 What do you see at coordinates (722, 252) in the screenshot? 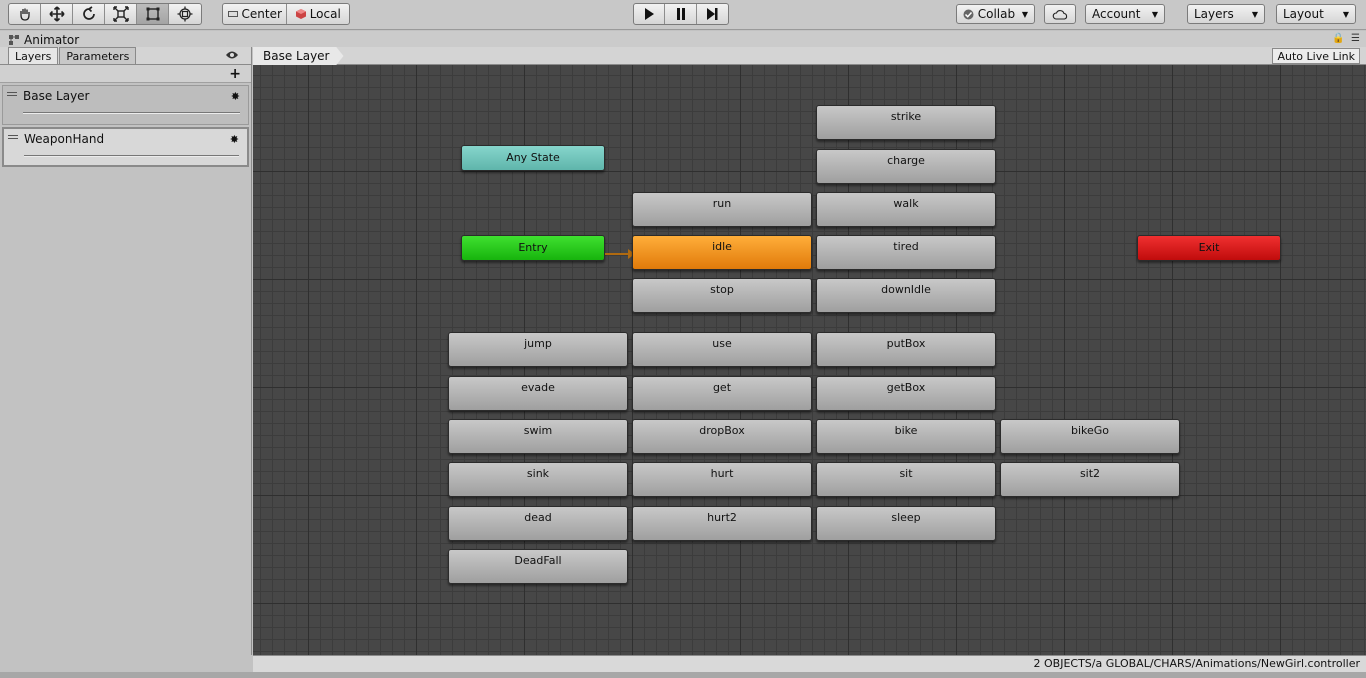
I see `state-node-idle: idle` at bounding box center [722, 252].